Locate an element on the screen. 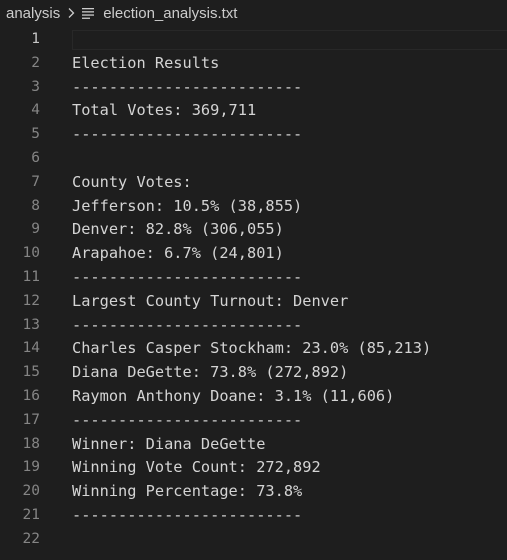 The height and width of the screenshot is (560, 507). line-text: Winner: Diana DeGette is located at coordinates (168, 445).